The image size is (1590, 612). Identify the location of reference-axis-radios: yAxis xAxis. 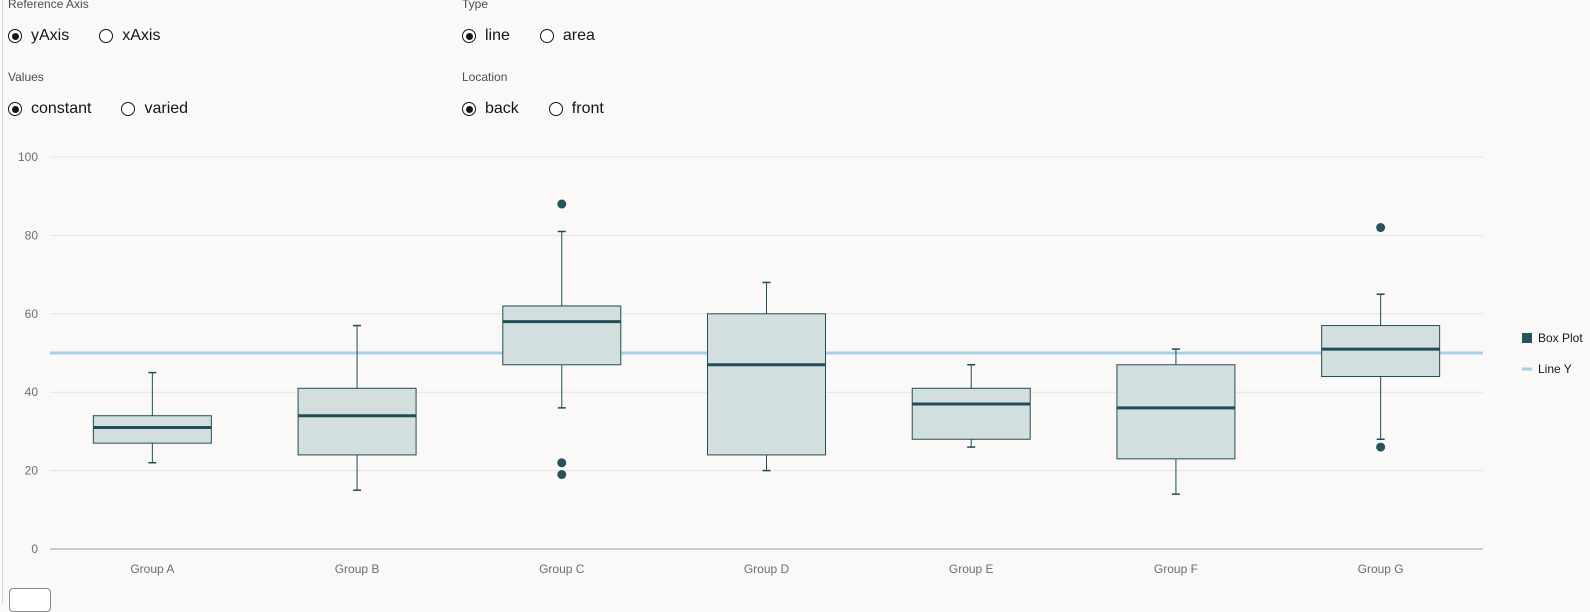
(99, 36).